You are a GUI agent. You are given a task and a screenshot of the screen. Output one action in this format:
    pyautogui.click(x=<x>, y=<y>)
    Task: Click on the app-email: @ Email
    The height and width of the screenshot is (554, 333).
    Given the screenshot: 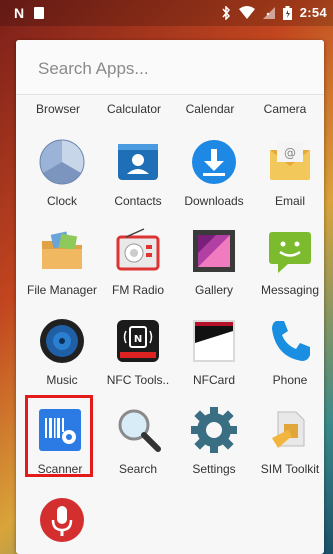 What is the action you would take?
    pyautogui.click(x=288, y=178)
    